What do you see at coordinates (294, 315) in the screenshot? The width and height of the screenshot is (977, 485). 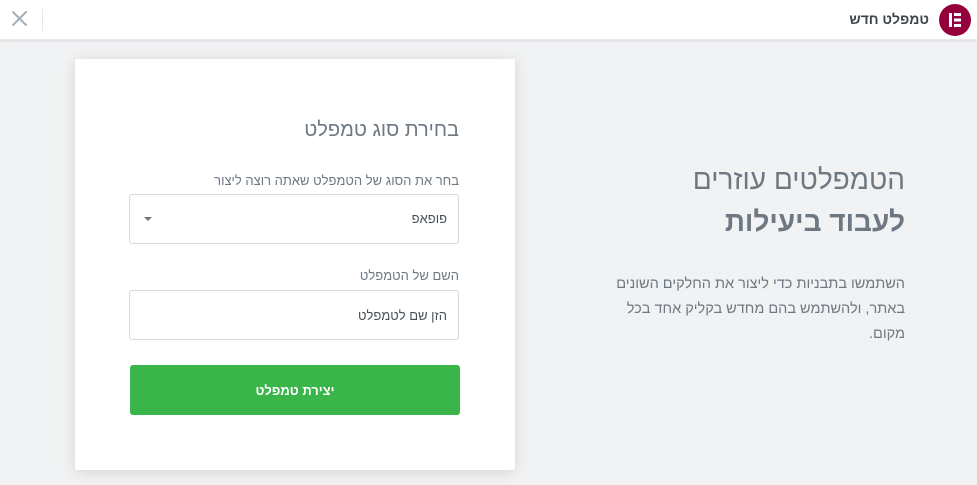 I see `template-name-input` at bounding box center [294, 315].